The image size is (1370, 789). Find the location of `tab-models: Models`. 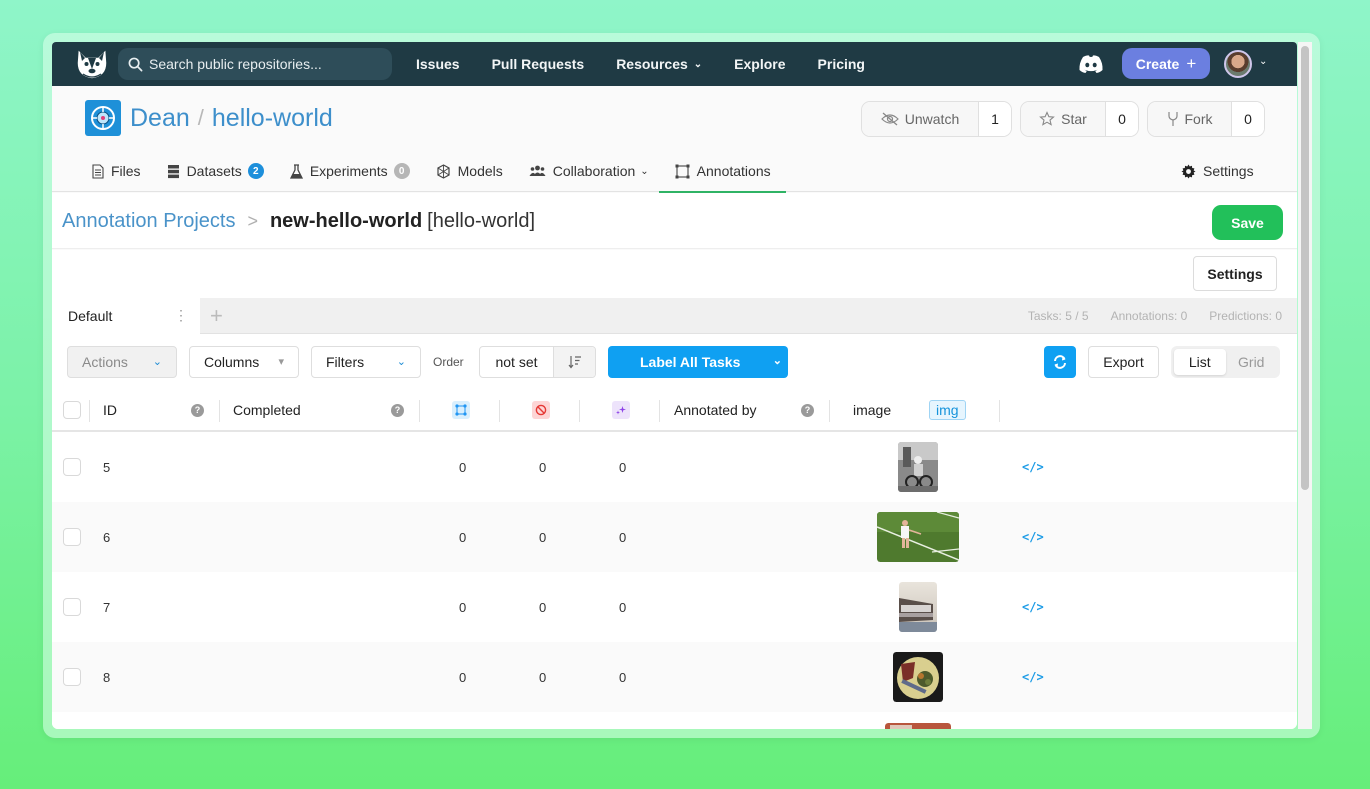

tab-models: Models is located at coordinates (469, 171).